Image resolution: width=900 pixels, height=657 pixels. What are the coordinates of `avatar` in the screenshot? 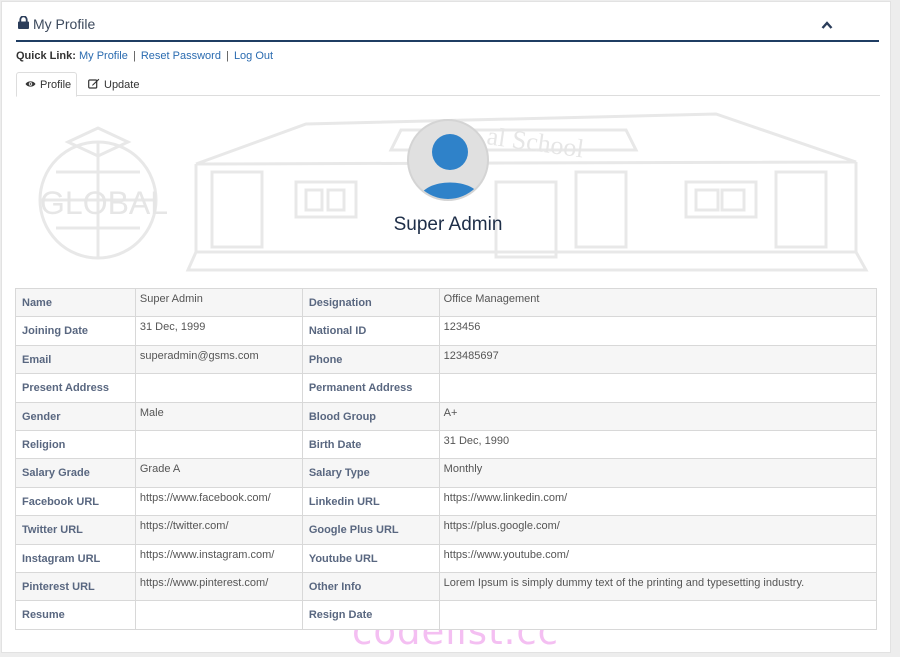 It's located at (448, 160).